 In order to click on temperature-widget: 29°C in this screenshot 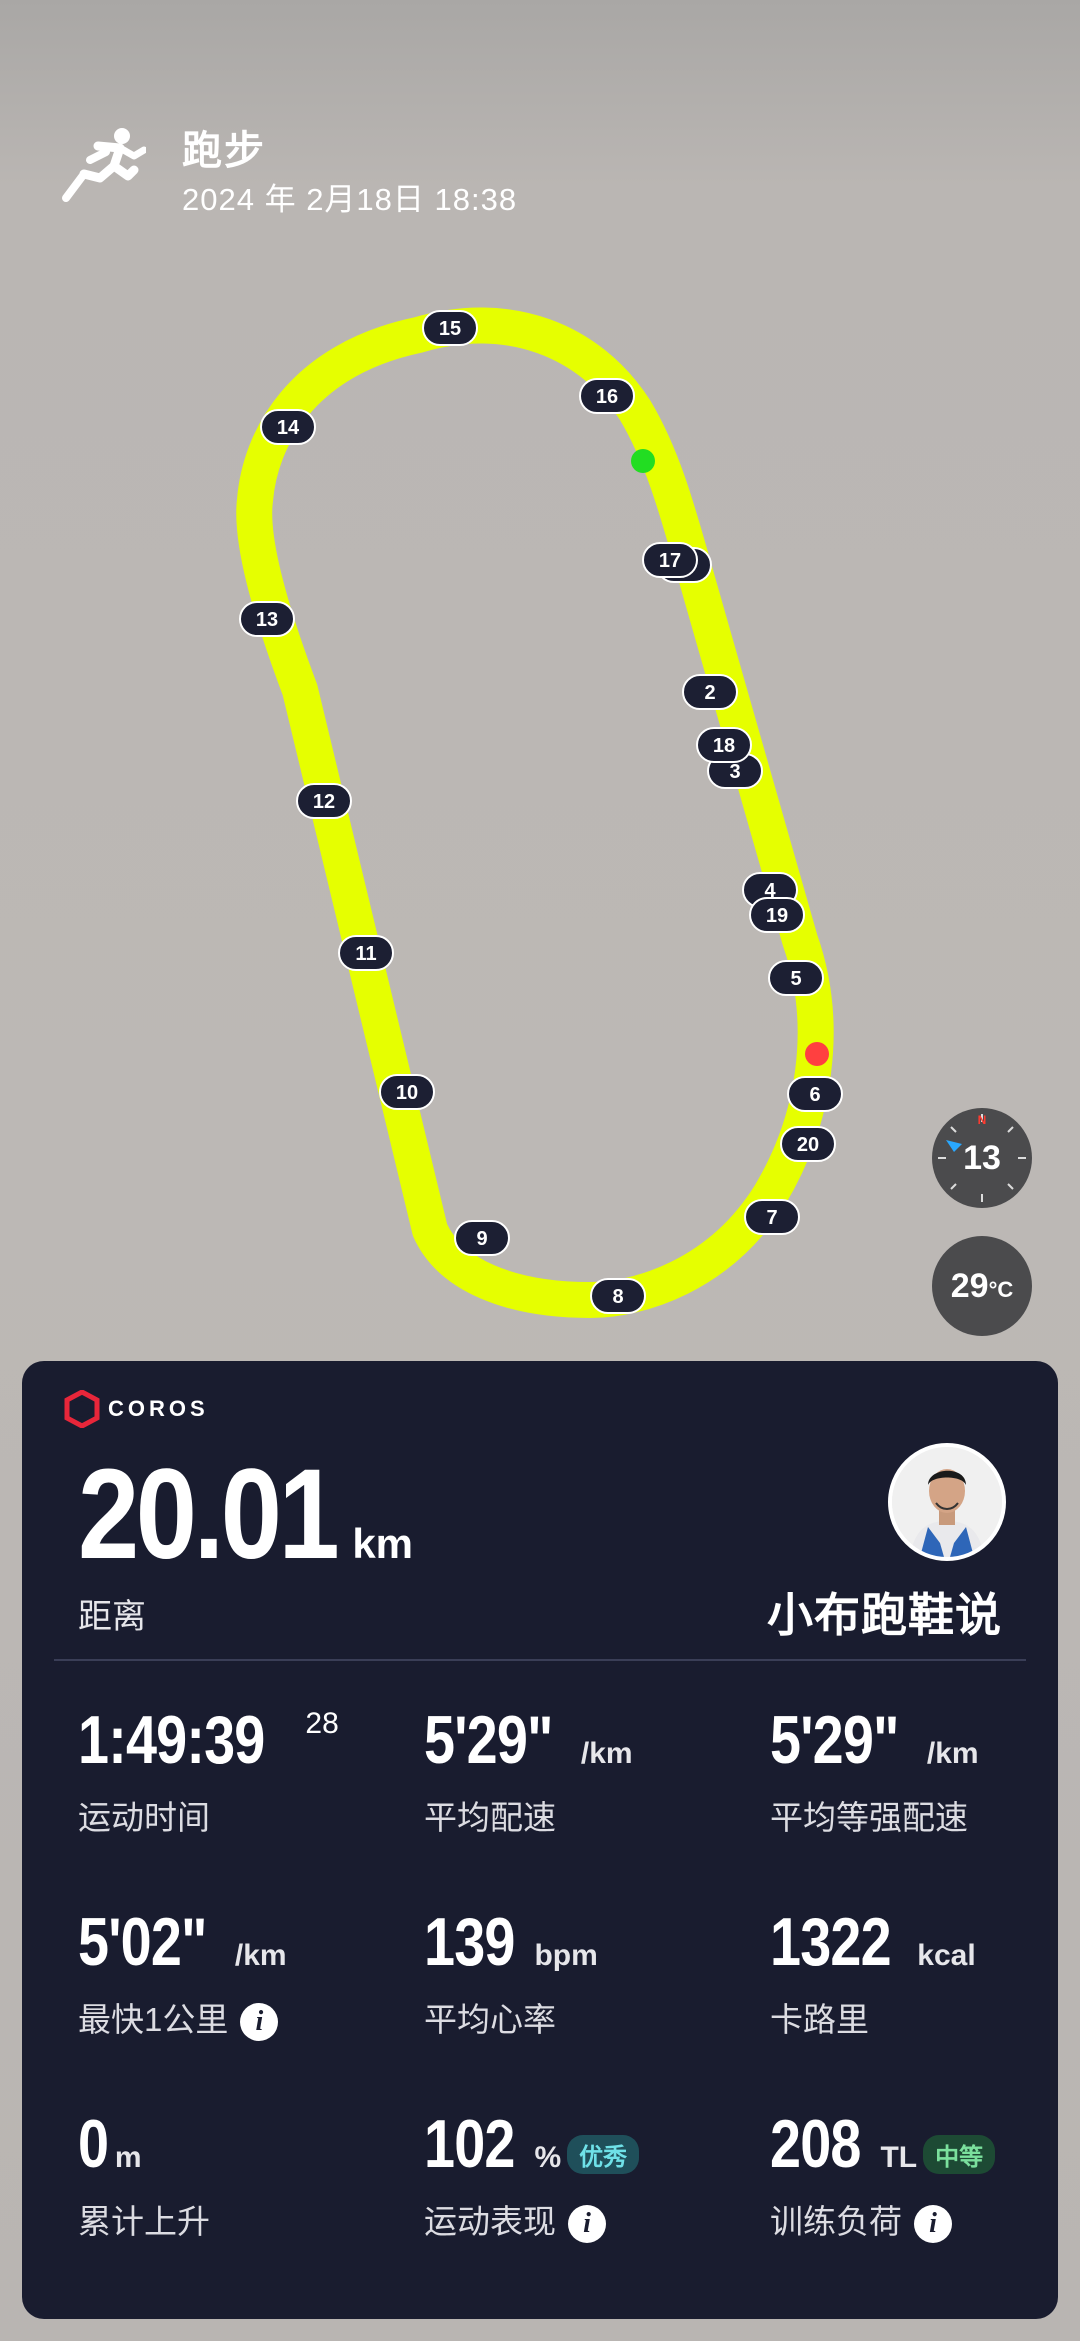, I will do `click(982, 1286)`.